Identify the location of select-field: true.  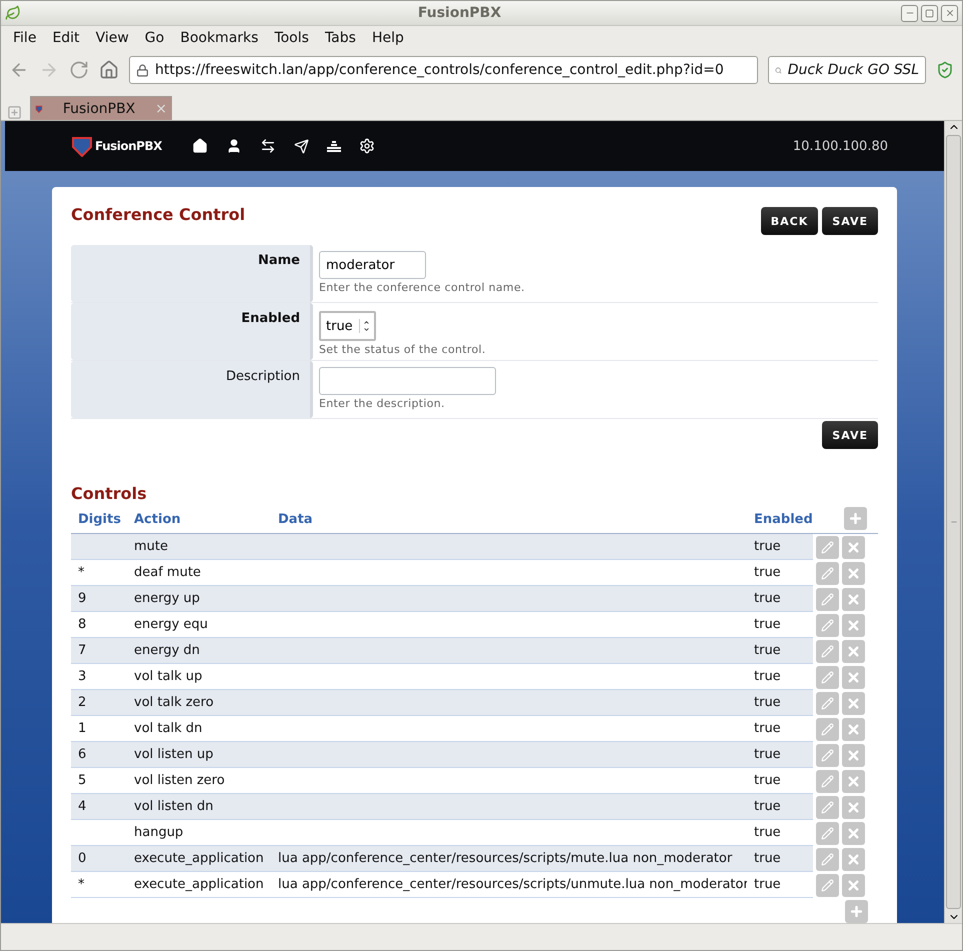
(347, 326).